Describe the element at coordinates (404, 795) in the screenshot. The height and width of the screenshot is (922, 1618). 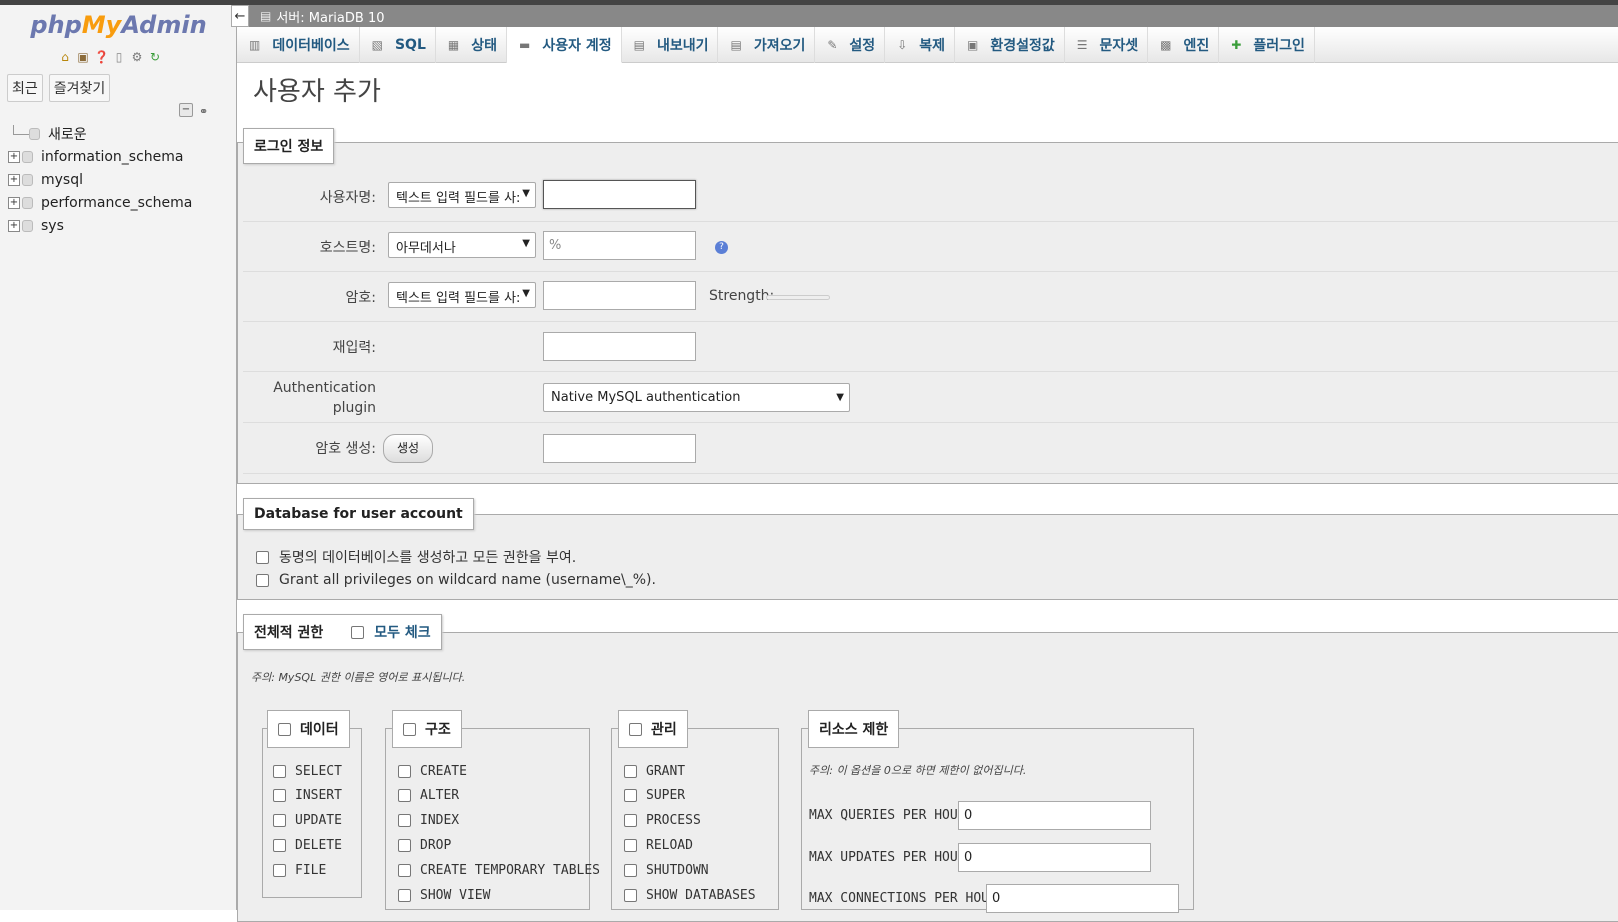
I see `alter-checkbox` at that location.